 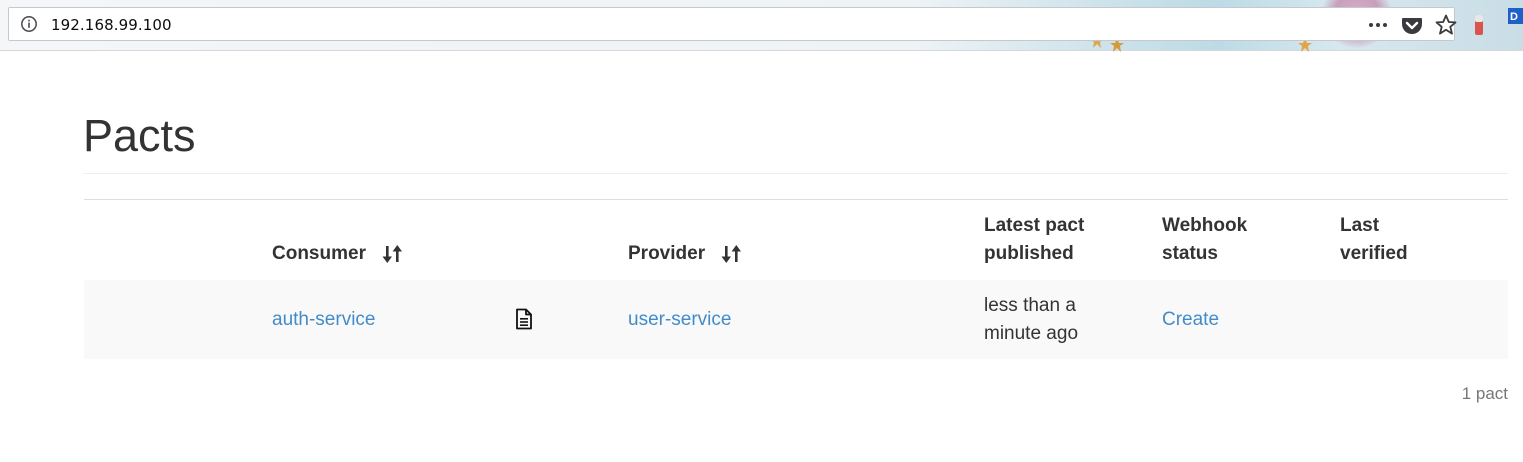 I want to click on consumer-link: auth-service, so click(x=324, y=319).